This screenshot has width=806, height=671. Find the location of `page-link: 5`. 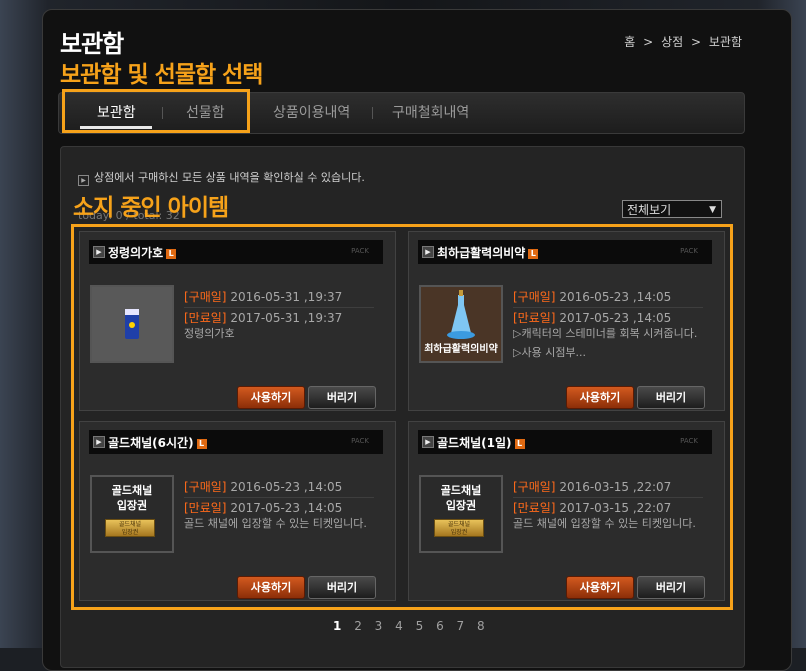

page-link: 5 is located at coordinates (420, 626).